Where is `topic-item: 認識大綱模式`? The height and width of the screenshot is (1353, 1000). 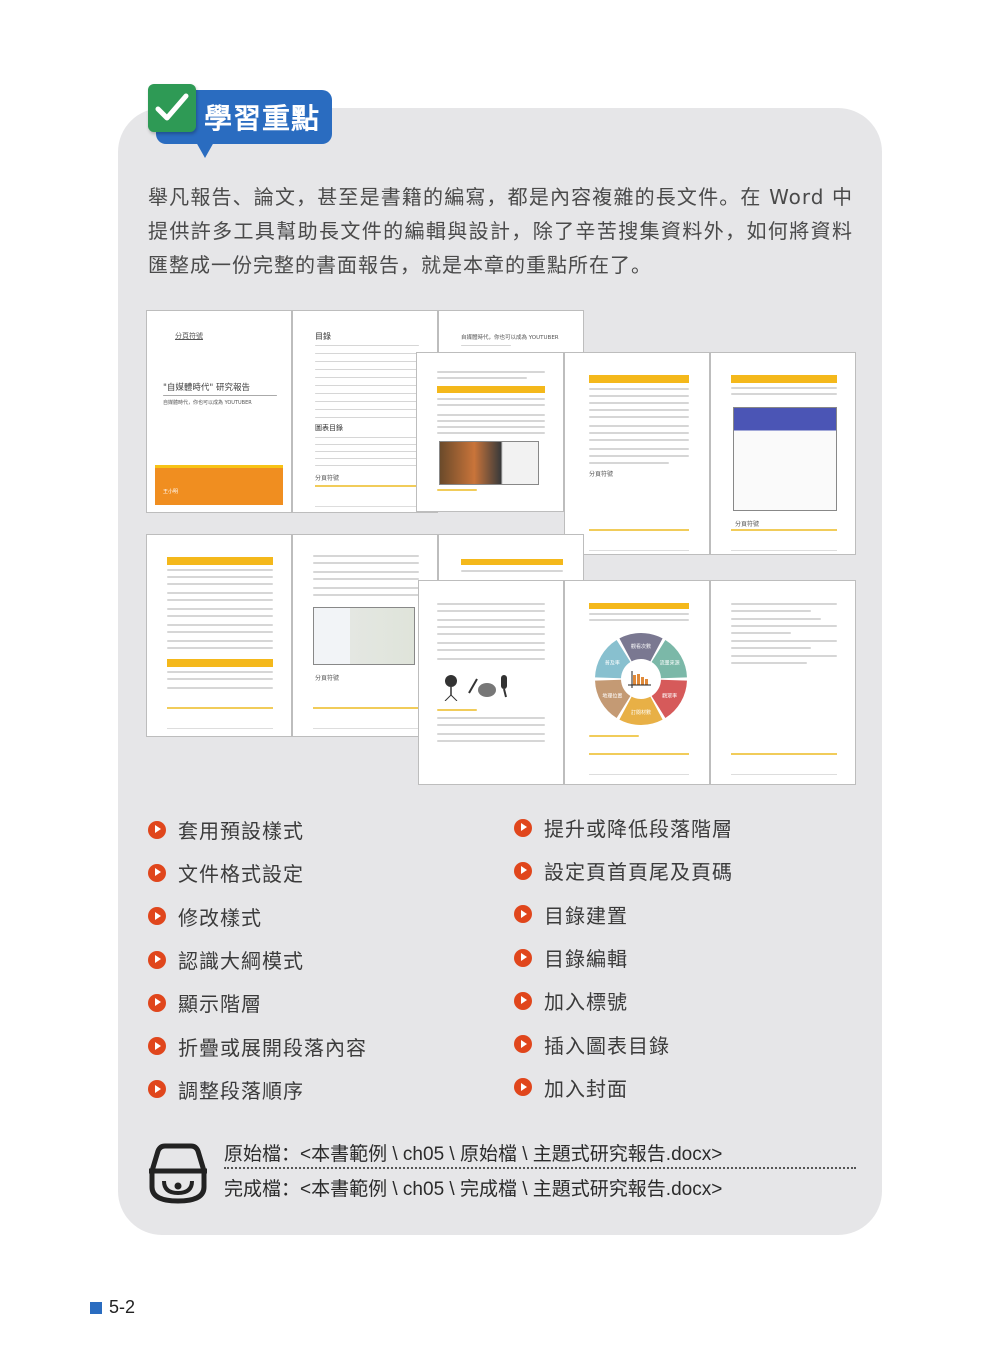 topic-item: 認識大綱模式 is located at coordinates (257, 959).